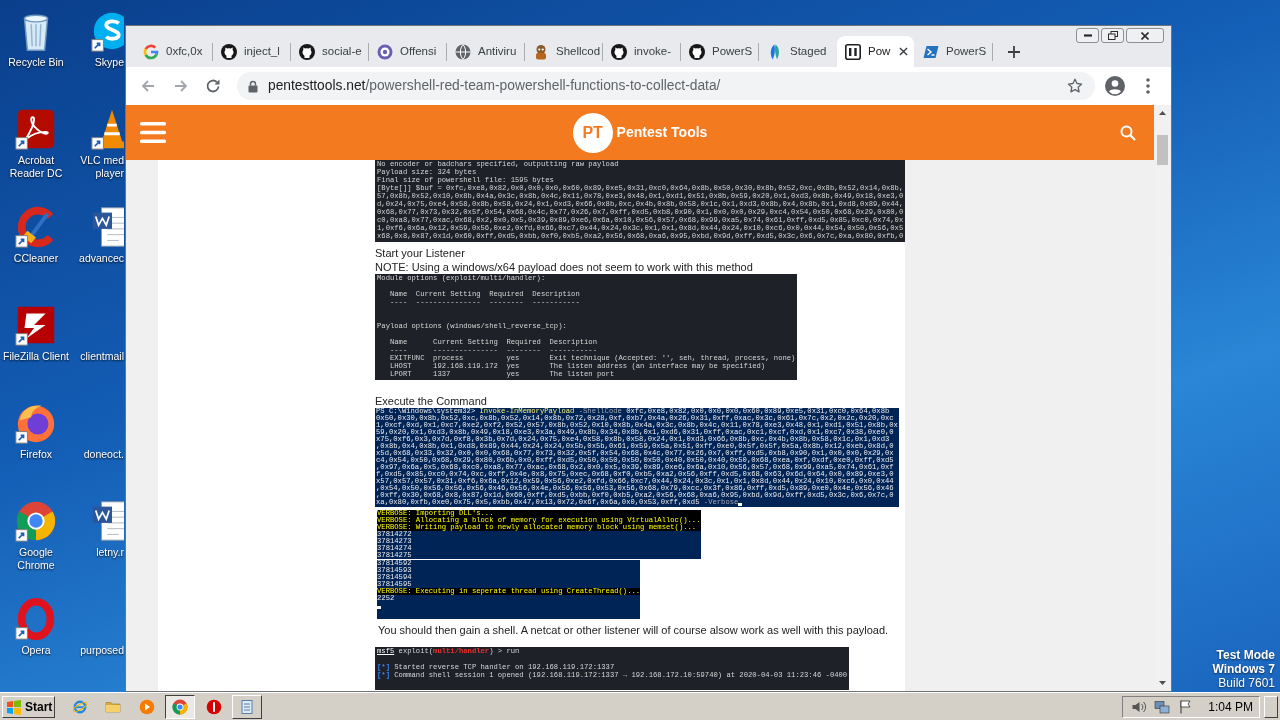  What do you see at coordinates (1128, 132) in the screenshot?
I see `search-icon` at bounding box center [1128, 132].